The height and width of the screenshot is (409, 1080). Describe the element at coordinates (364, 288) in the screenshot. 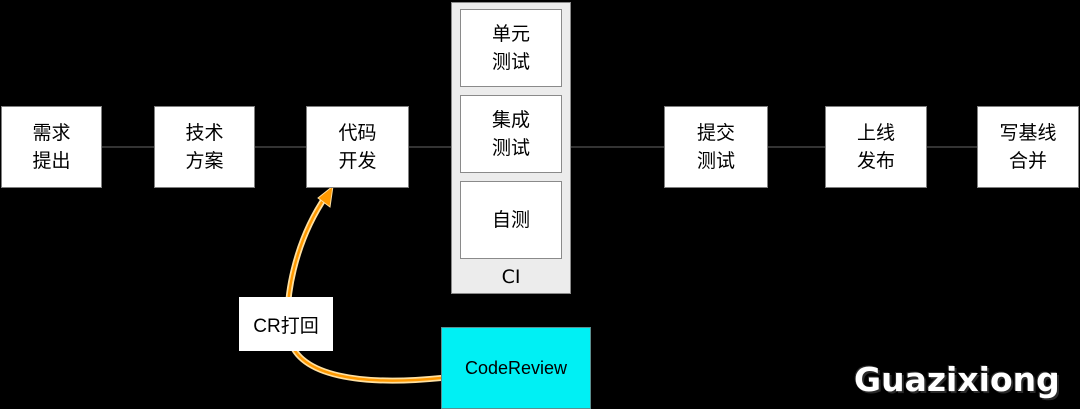

I see `cr-reject-arrow` at that location.